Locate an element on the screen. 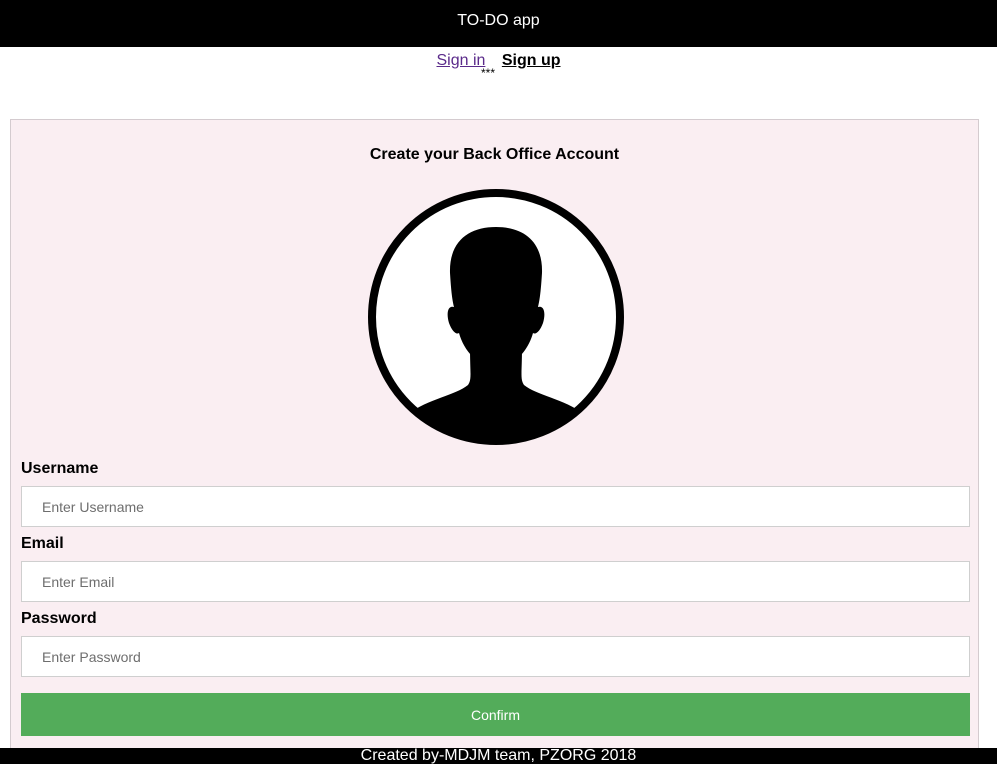  username-input is located at coordinates (495, 506).